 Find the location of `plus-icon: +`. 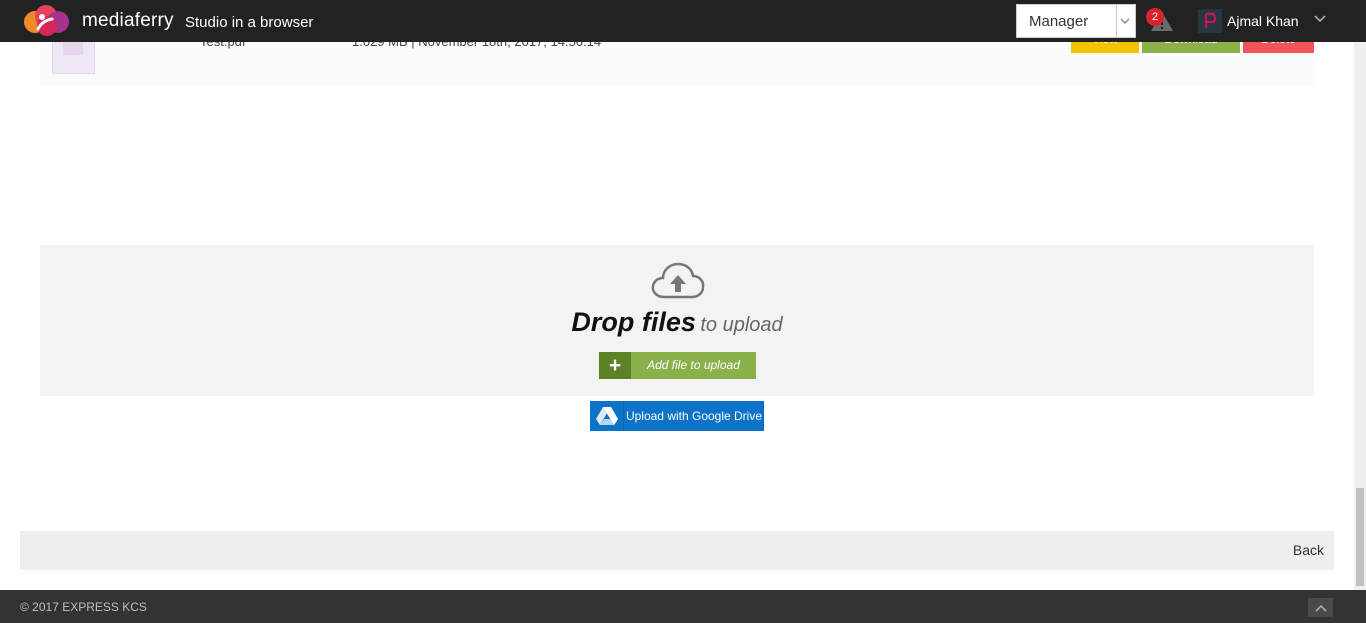

plus-icon: + is located at coordinates (615, 365).